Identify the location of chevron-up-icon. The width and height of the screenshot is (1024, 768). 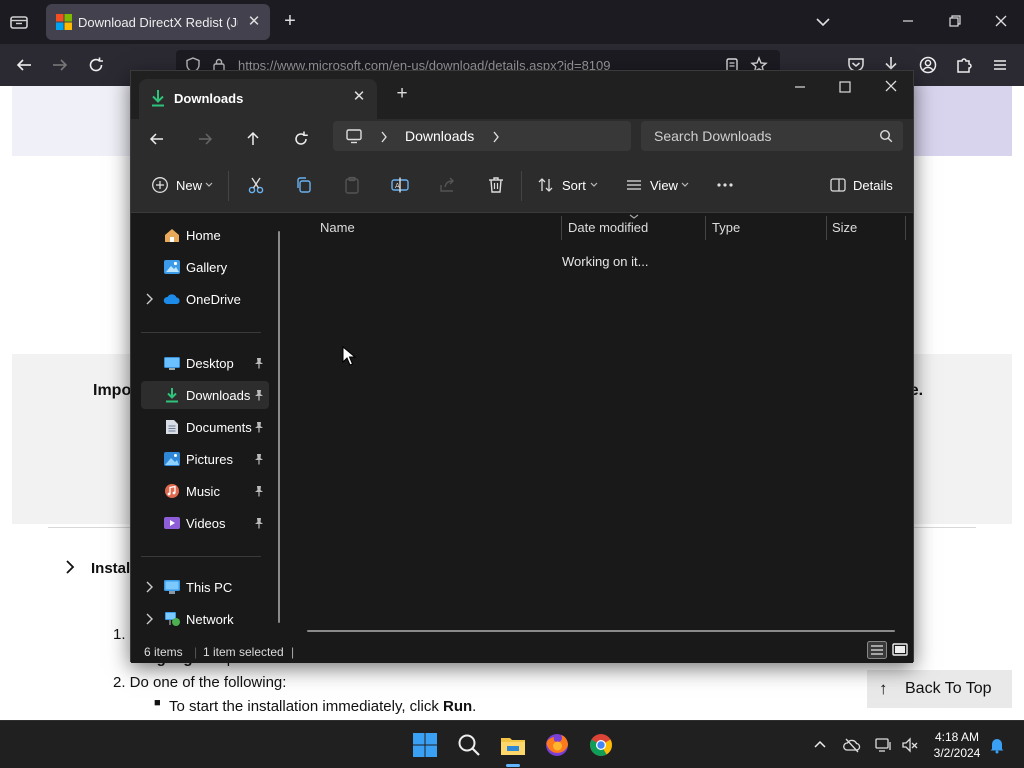
(820, 745).